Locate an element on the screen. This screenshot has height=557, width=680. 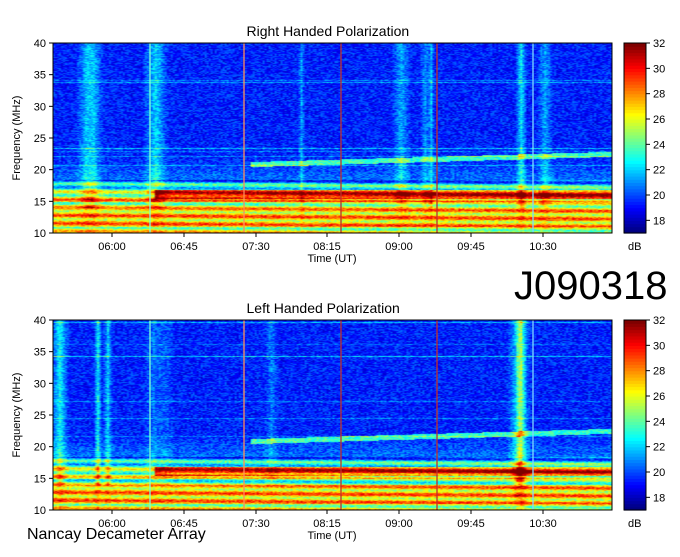
x-tick-label: 06:00 is located at coordinates (112, 247).